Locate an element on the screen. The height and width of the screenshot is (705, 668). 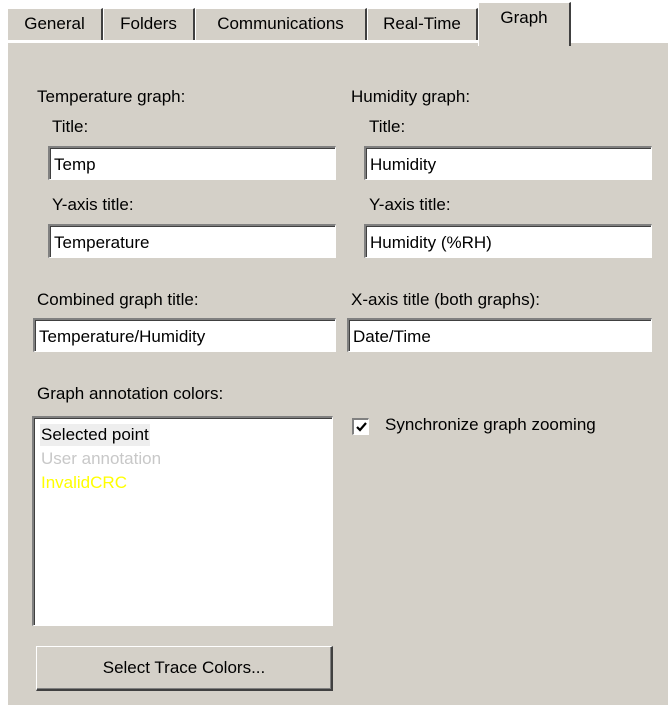
list-item-user-annotation: User annotation is located at coordinates (101, 459).